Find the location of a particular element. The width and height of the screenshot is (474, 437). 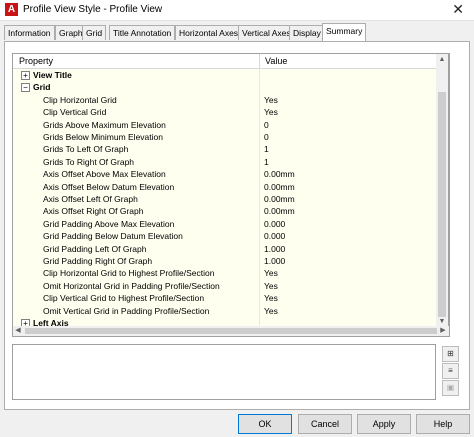

expand-icon: + is located at coordinates (25, 75).